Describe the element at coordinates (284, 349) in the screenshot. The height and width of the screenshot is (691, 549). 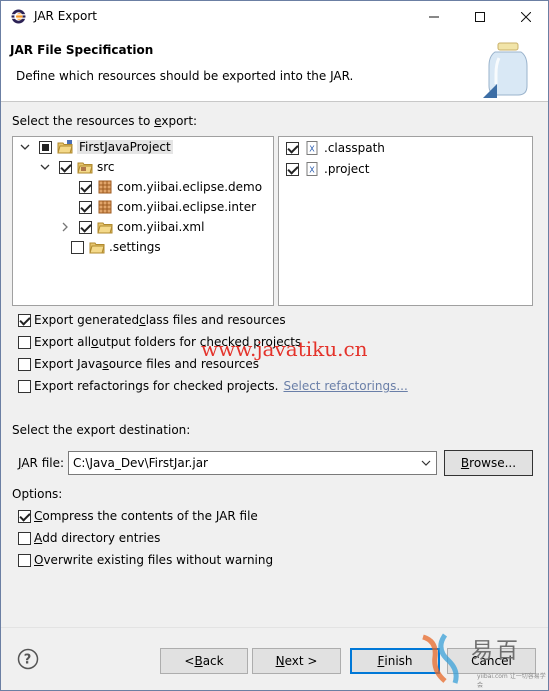
I see `site-watermark: www.javatiku.cn` at that location.